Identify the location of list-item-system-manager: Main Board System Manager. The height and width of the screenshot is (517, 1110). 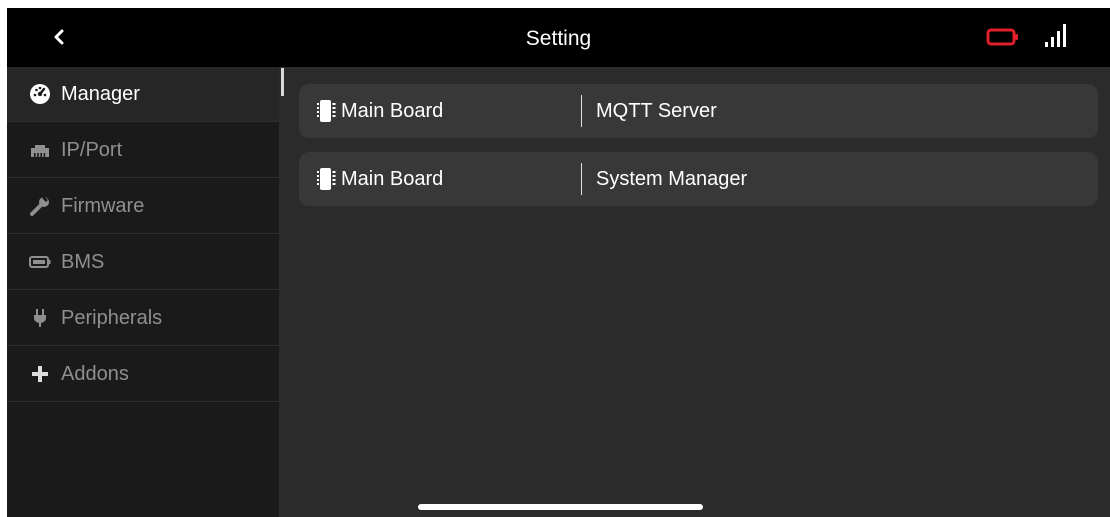
(698, 179).